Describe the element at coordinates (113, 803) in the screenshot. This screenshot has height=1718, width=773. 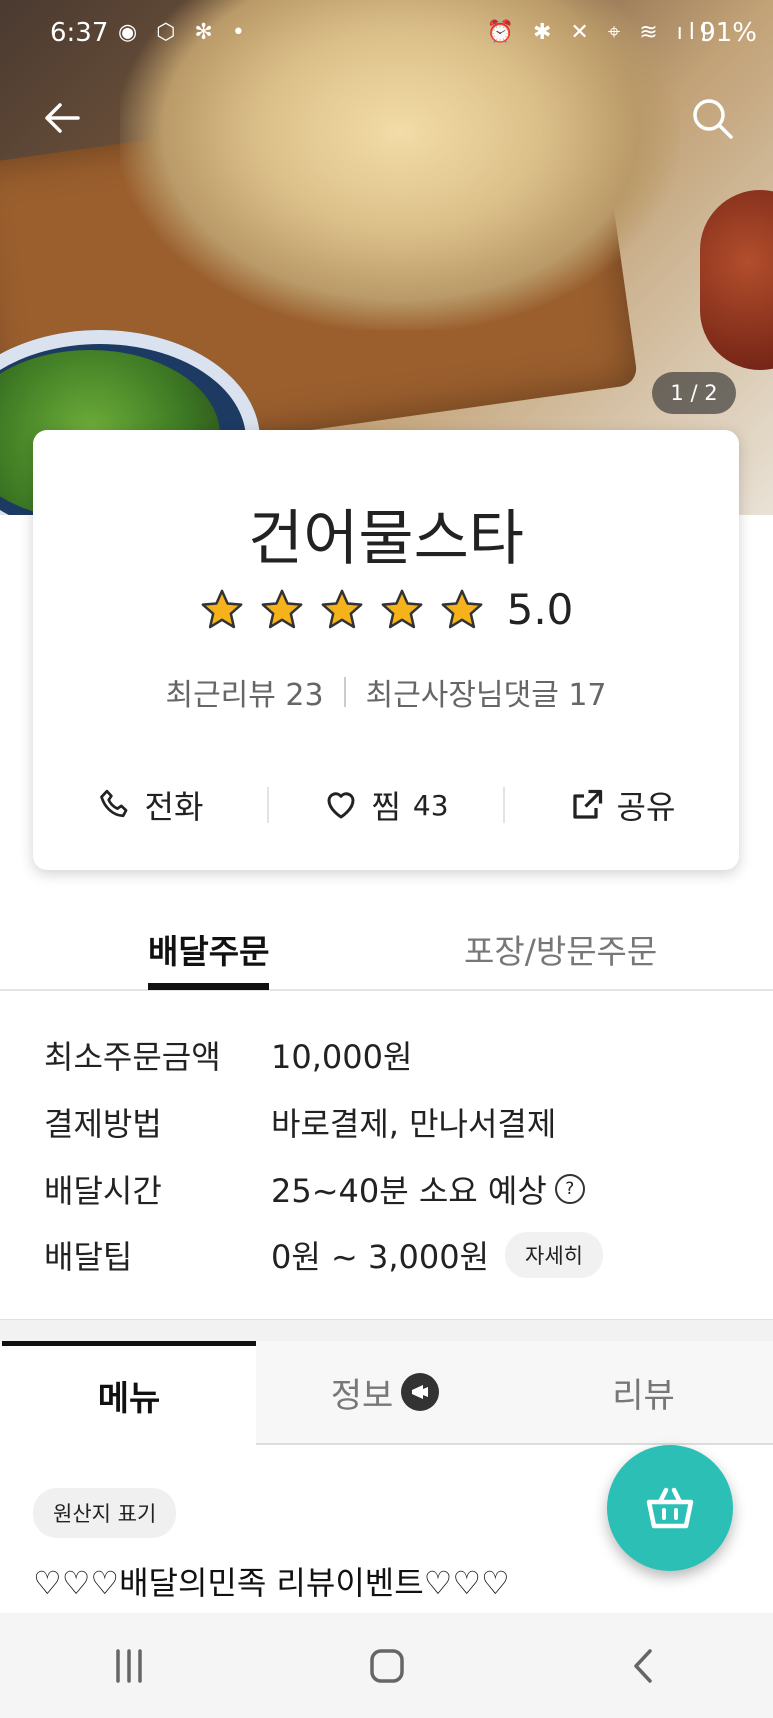
I see `phone-icon` at that location.